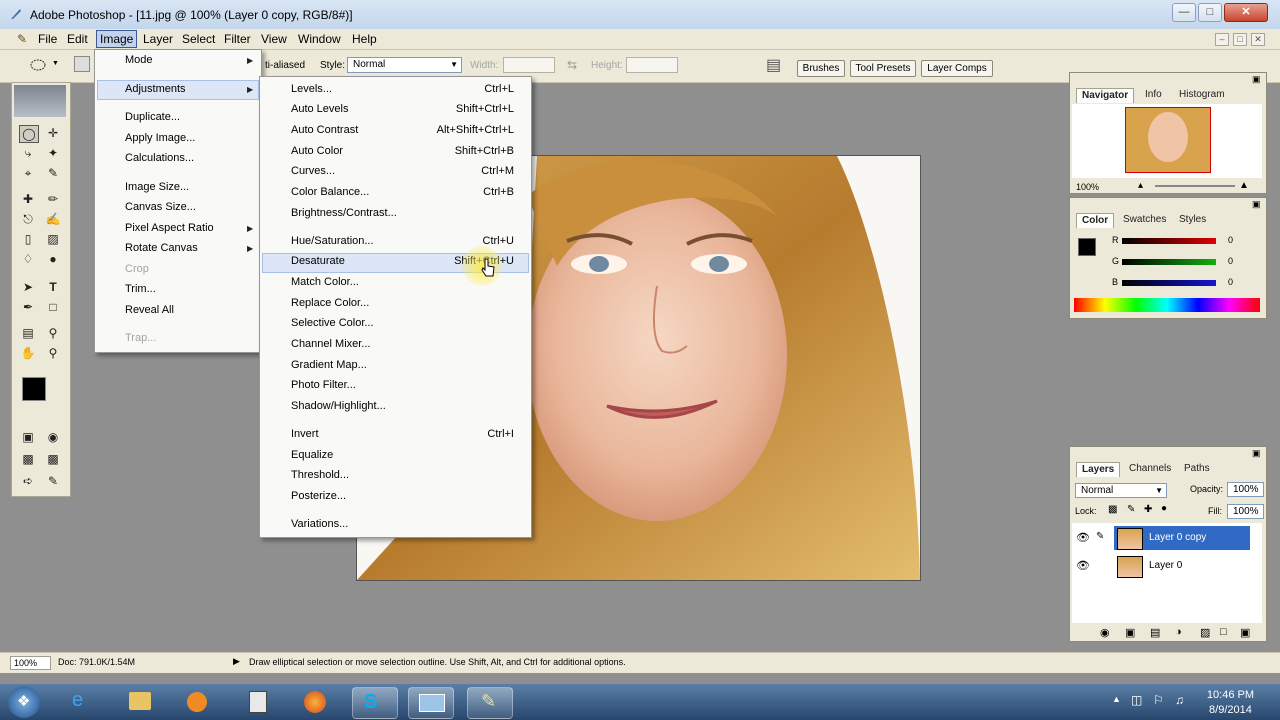 The height and width of the screenshot is (720, 1280). Describe the element at coordinates (34, 389) in the screenshot. I see `foreground-color-swatch` at that location.